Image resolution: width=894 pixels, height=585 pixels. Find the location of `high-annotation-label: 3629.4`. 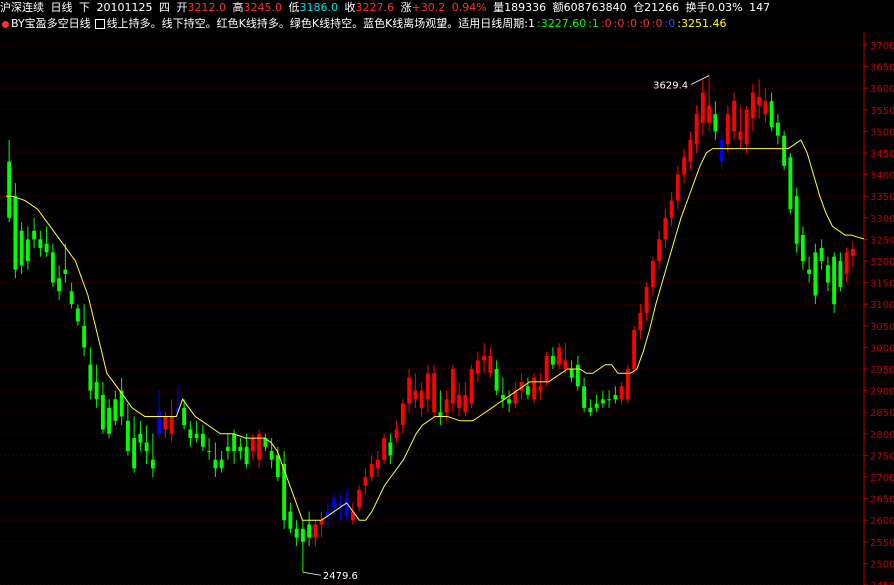

high-annotation-label: 3629.4 is located at coordinates (670, 85).